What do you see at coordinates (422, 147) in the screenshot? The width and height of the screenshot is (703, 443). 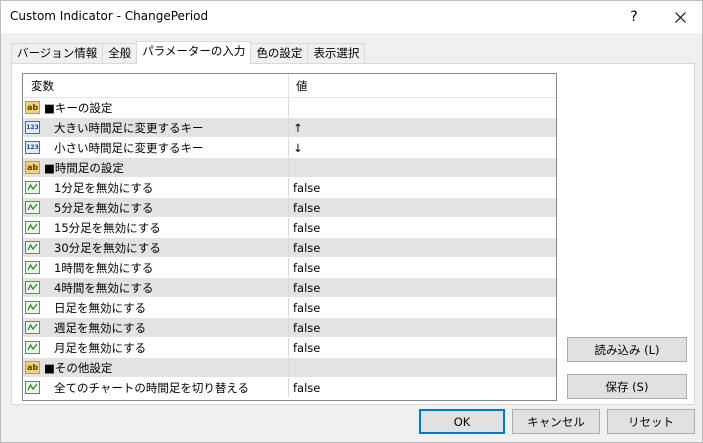 I see `value-cell: ↓` at bounding box center [422, 147].